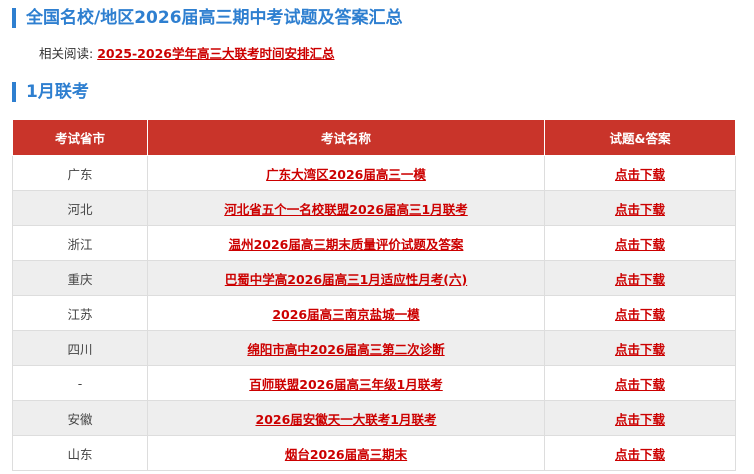 Image resolution: width=754 pixels, height=474 pixels. Describe the element at coordinates (66, 53) in the screenshot. I see `related-label: 相关阅读:` at that location.